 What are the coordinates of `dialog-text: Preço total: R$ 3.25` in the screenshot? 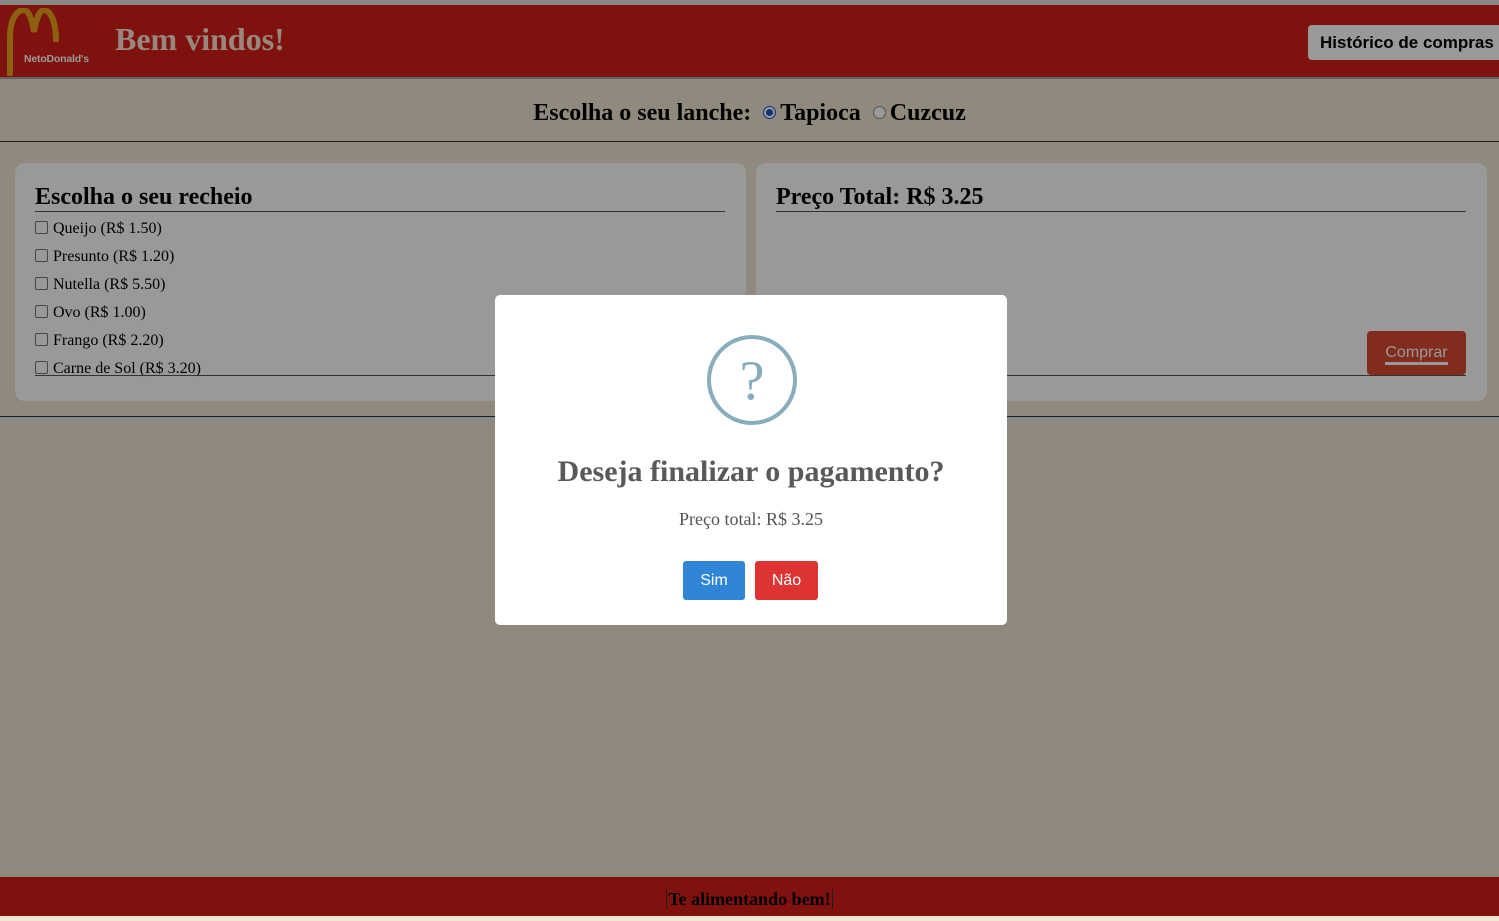 It's located at (751, 519).